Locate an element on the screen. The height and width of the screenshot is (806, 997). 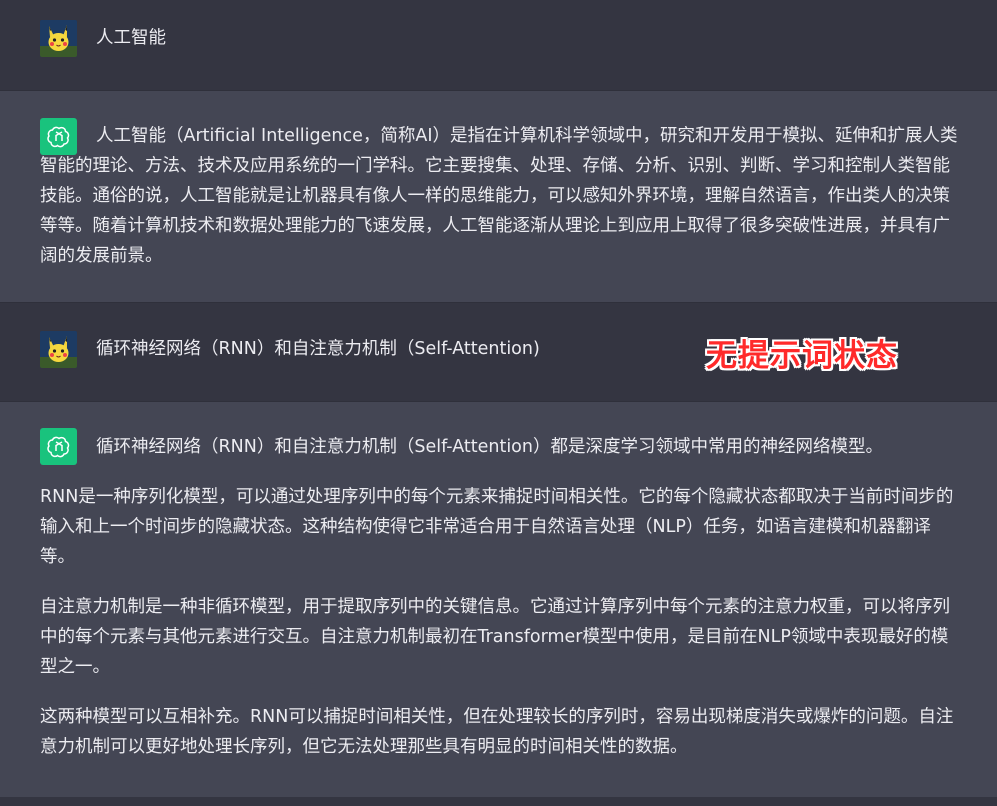
overlay-stamp: 无提示词状态 is located at coordinates (802, 356).